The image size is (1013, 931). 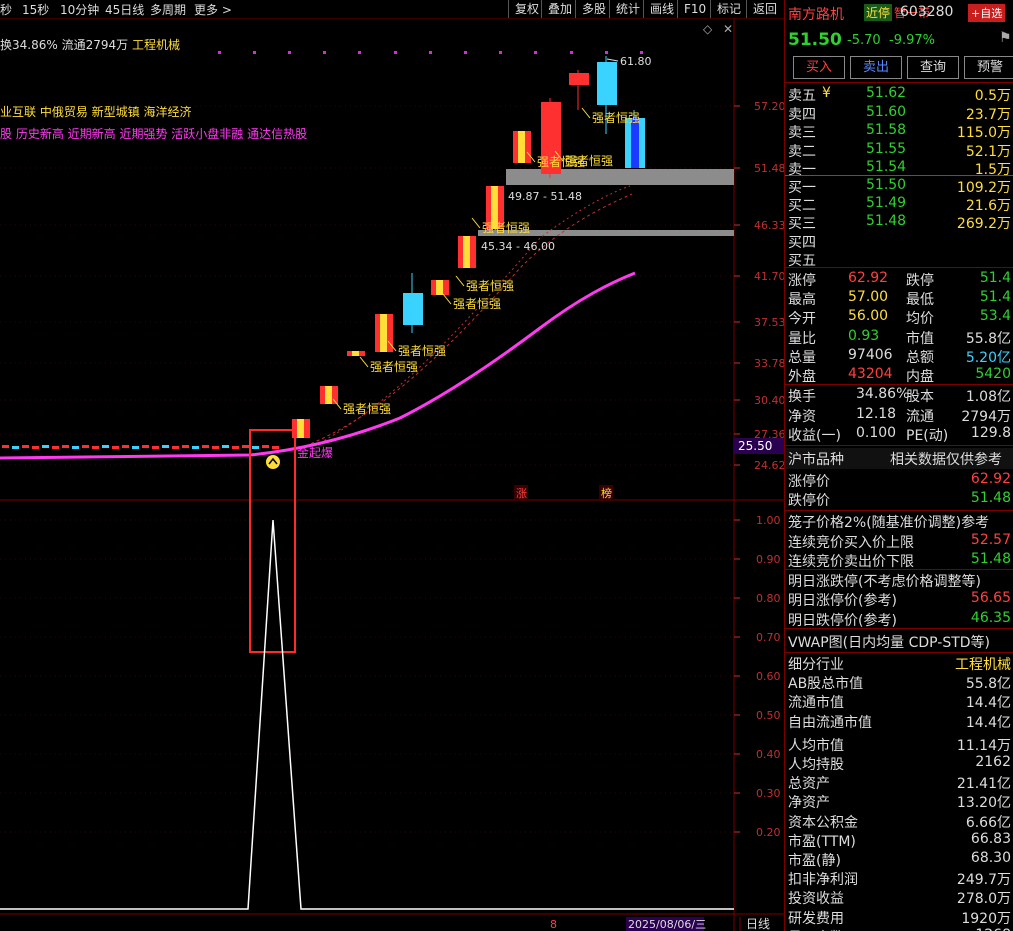 I want to click on overlay-button: 叠加, so click(x=559, y=9).